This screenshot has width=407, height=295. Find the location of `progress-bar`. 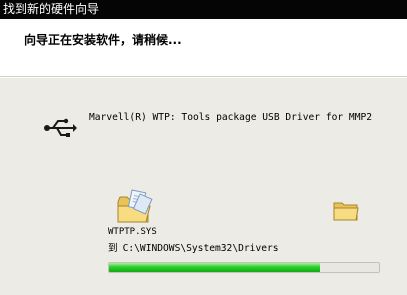

progress-bar is located at coordinates (244, 267).